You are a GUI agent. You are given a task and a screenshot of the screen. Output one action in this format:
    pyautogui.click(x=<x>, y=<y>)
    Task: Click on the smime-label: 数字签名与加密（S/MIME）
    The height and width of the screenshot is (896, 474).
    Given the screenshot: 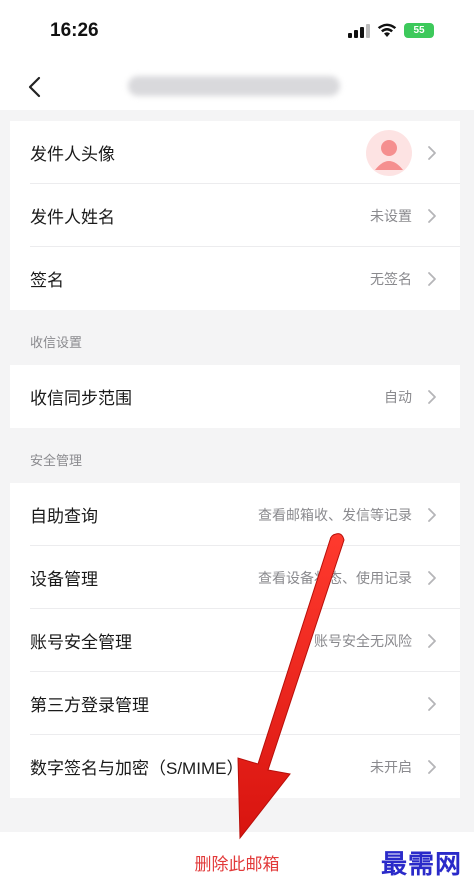 What is the action you would take?
    pyautogui.click(x=137, y=768)
    